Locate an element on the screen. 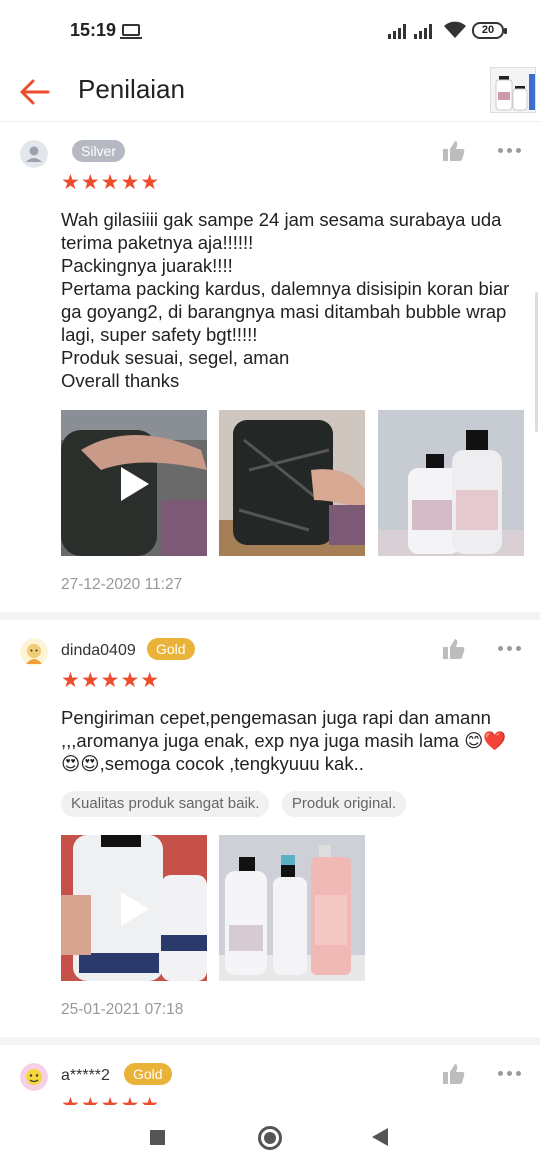  battery-level: 20 is located at coordinates (488, 30).